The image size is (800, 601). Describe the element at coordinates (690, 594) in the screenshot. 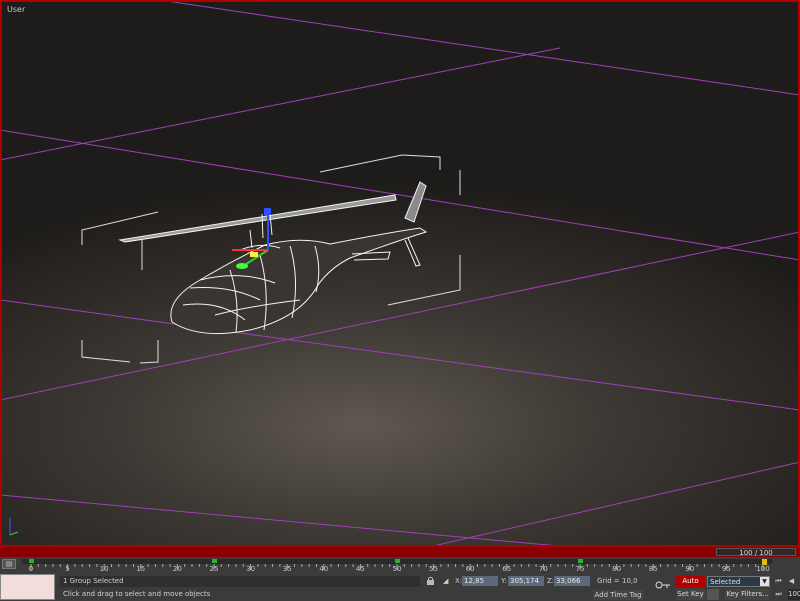

I see `set-key-button: Set Key` at that location.